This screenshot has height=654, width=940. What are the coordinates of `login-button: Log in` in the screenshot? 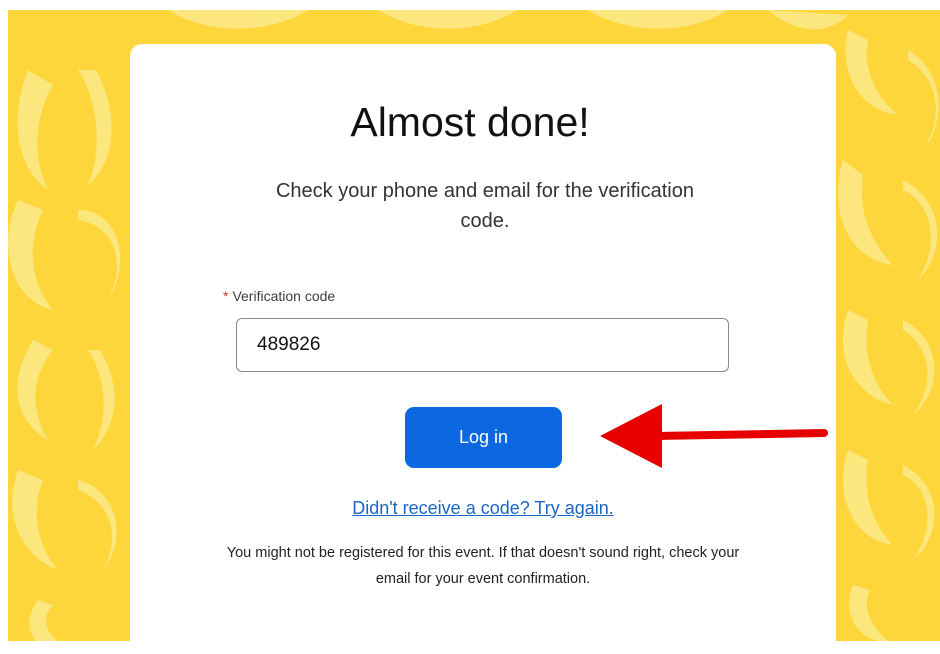 It's located at (483, 437).